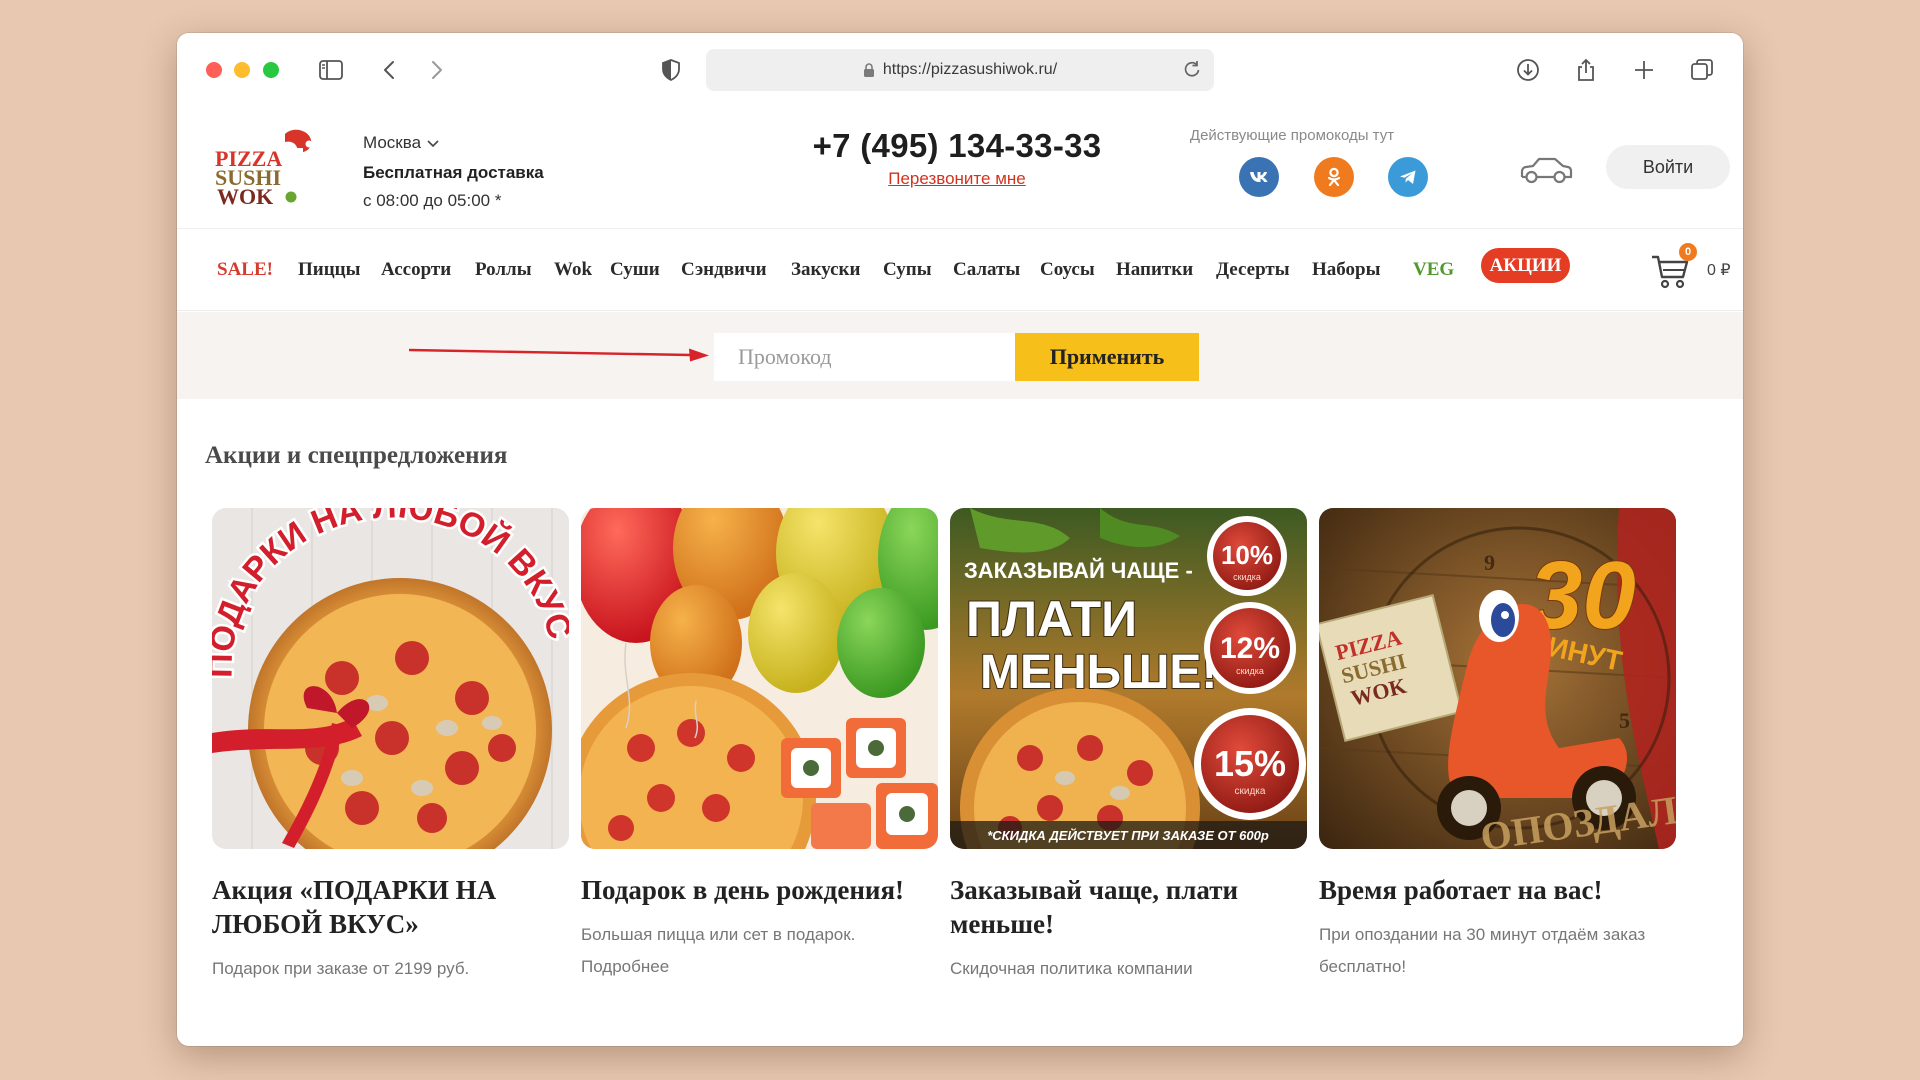 This screenshot has width=1920, height=1080. Describe the element at coordinates (245, 270) in the screenshot. I see `nav-item-sale: SALE!` at that location.